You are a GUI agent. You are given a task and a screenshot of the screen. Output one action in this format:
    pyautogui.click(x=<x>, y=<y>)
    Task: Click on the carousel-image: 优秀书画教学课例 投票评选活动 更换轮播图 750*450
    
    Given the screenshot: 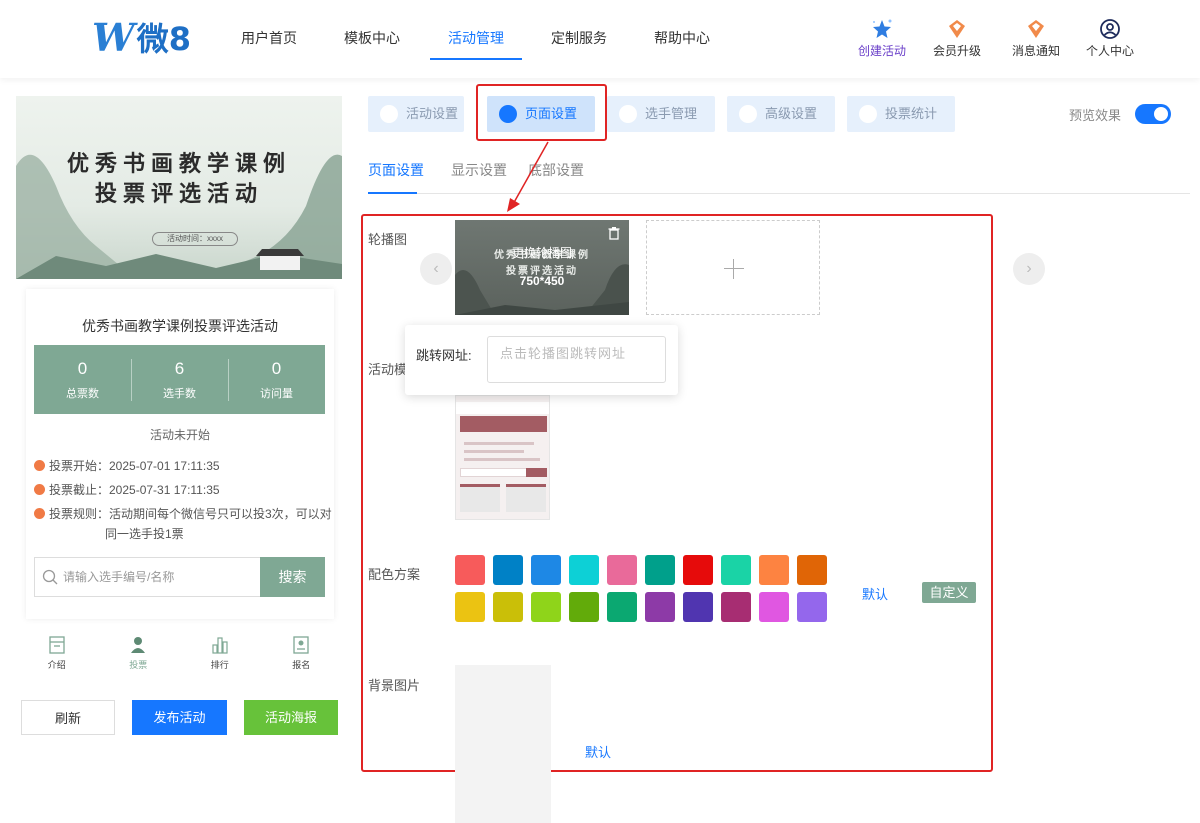 What is the action you would take?
    pyautogui.click(x=542, y=267)
    